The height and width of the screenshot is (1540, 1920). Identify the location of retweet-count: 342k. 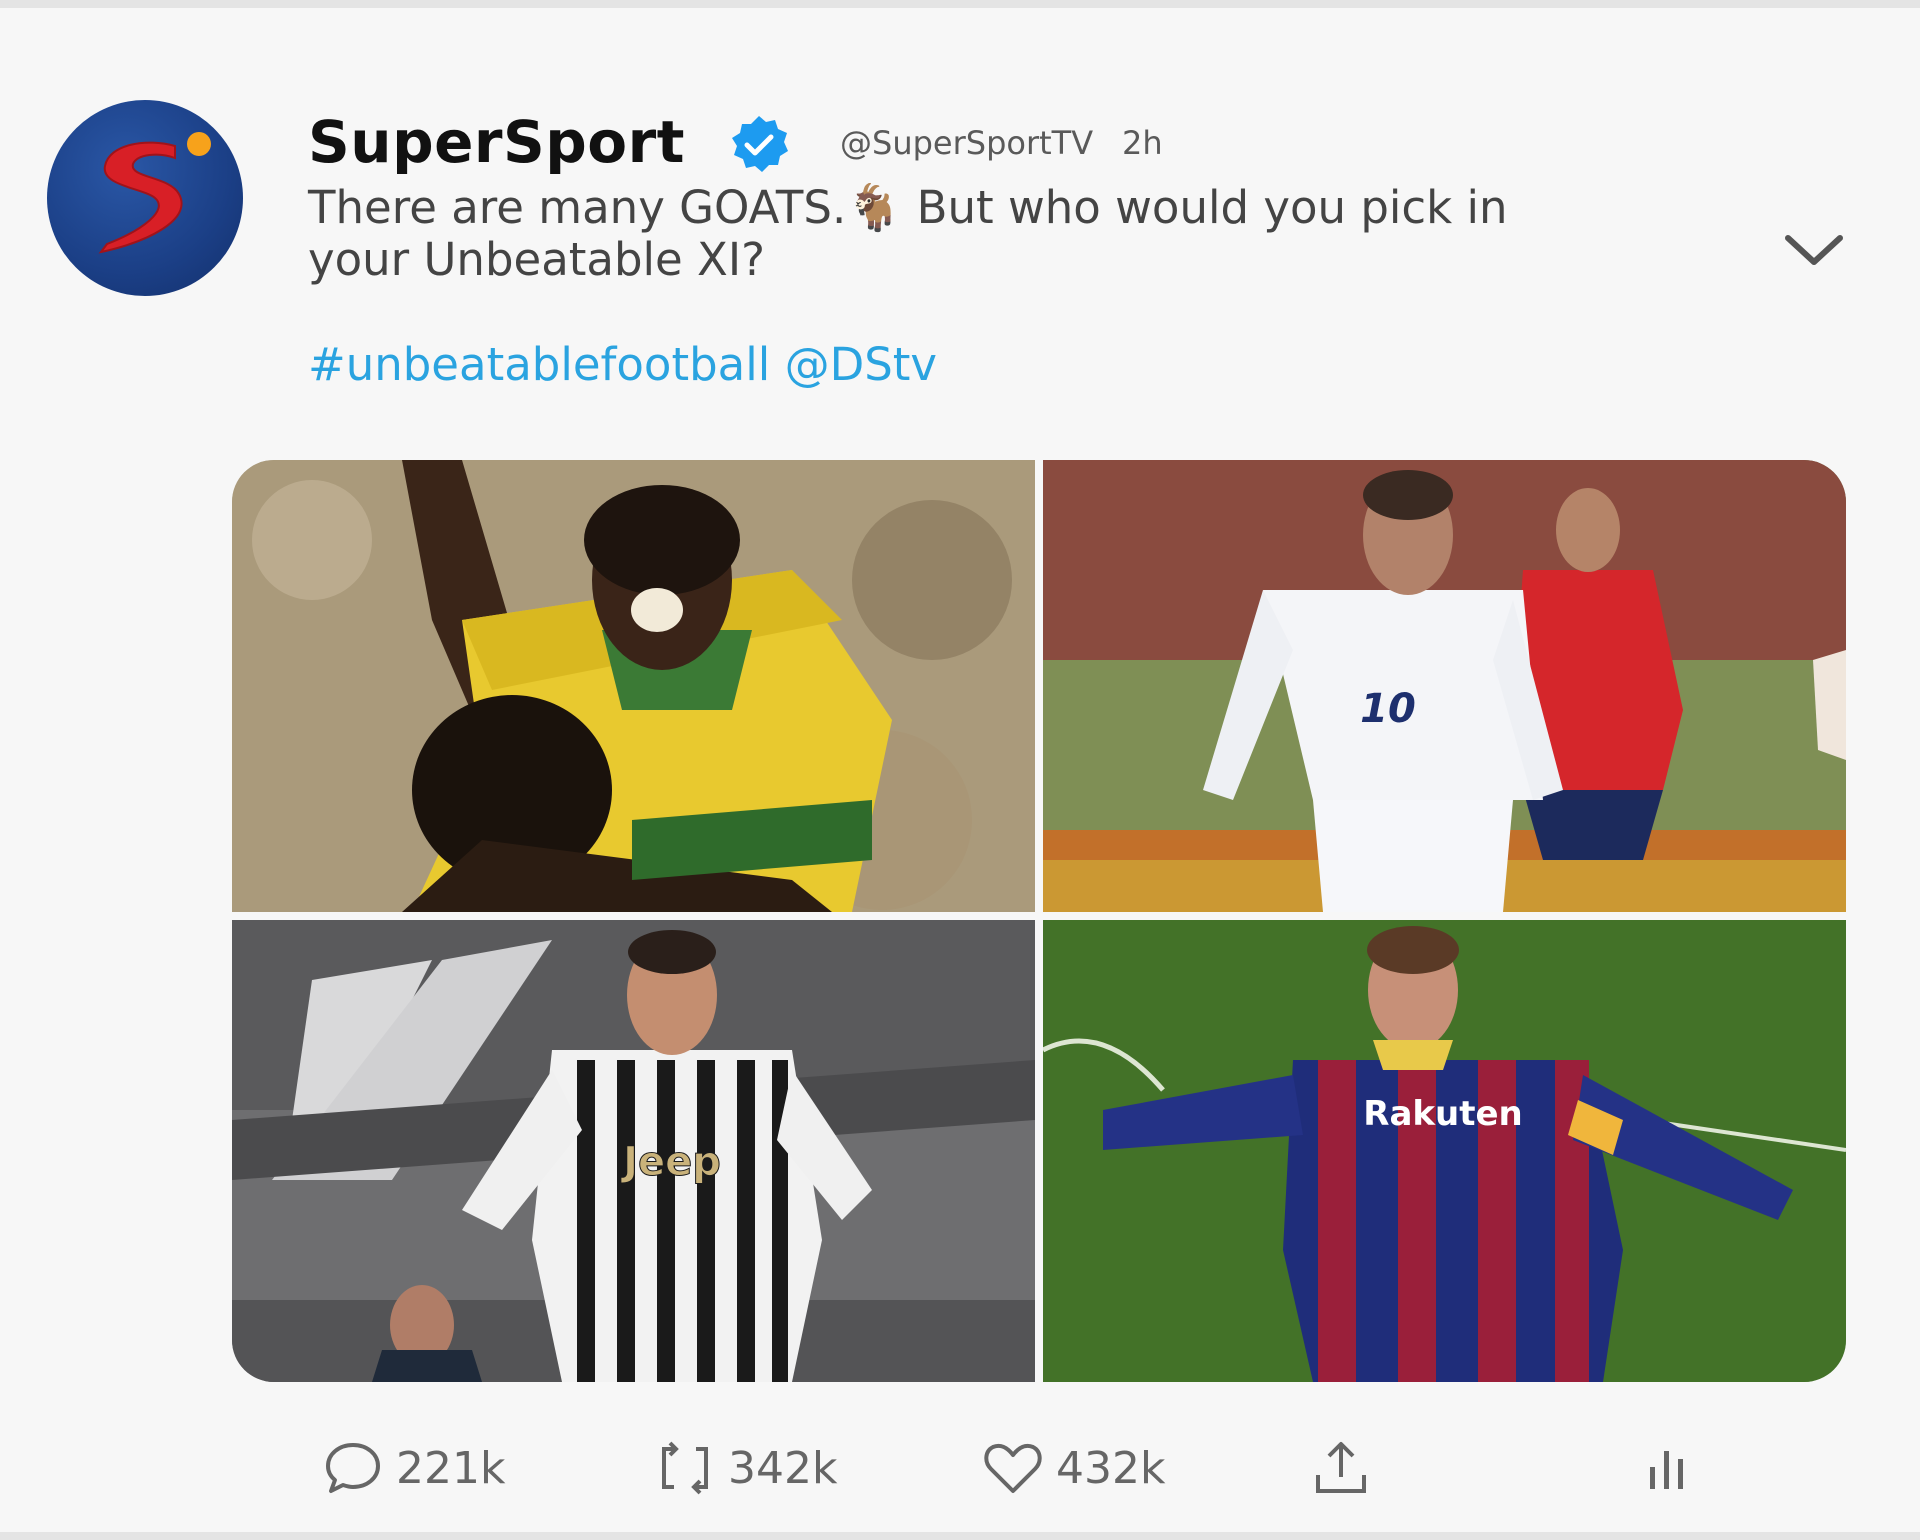
(783, 1468).